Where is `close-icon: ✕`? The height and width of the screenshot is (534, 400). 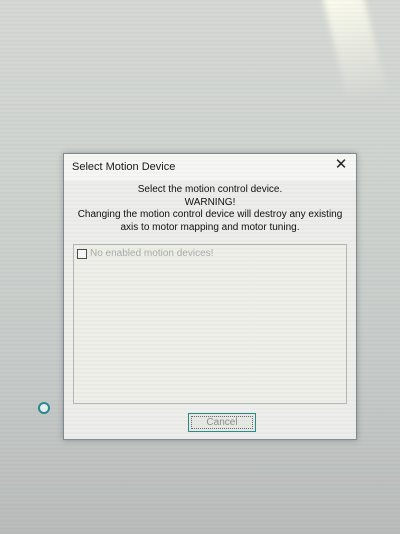
close-icon: ✕ is located at coordinates (341, 164).